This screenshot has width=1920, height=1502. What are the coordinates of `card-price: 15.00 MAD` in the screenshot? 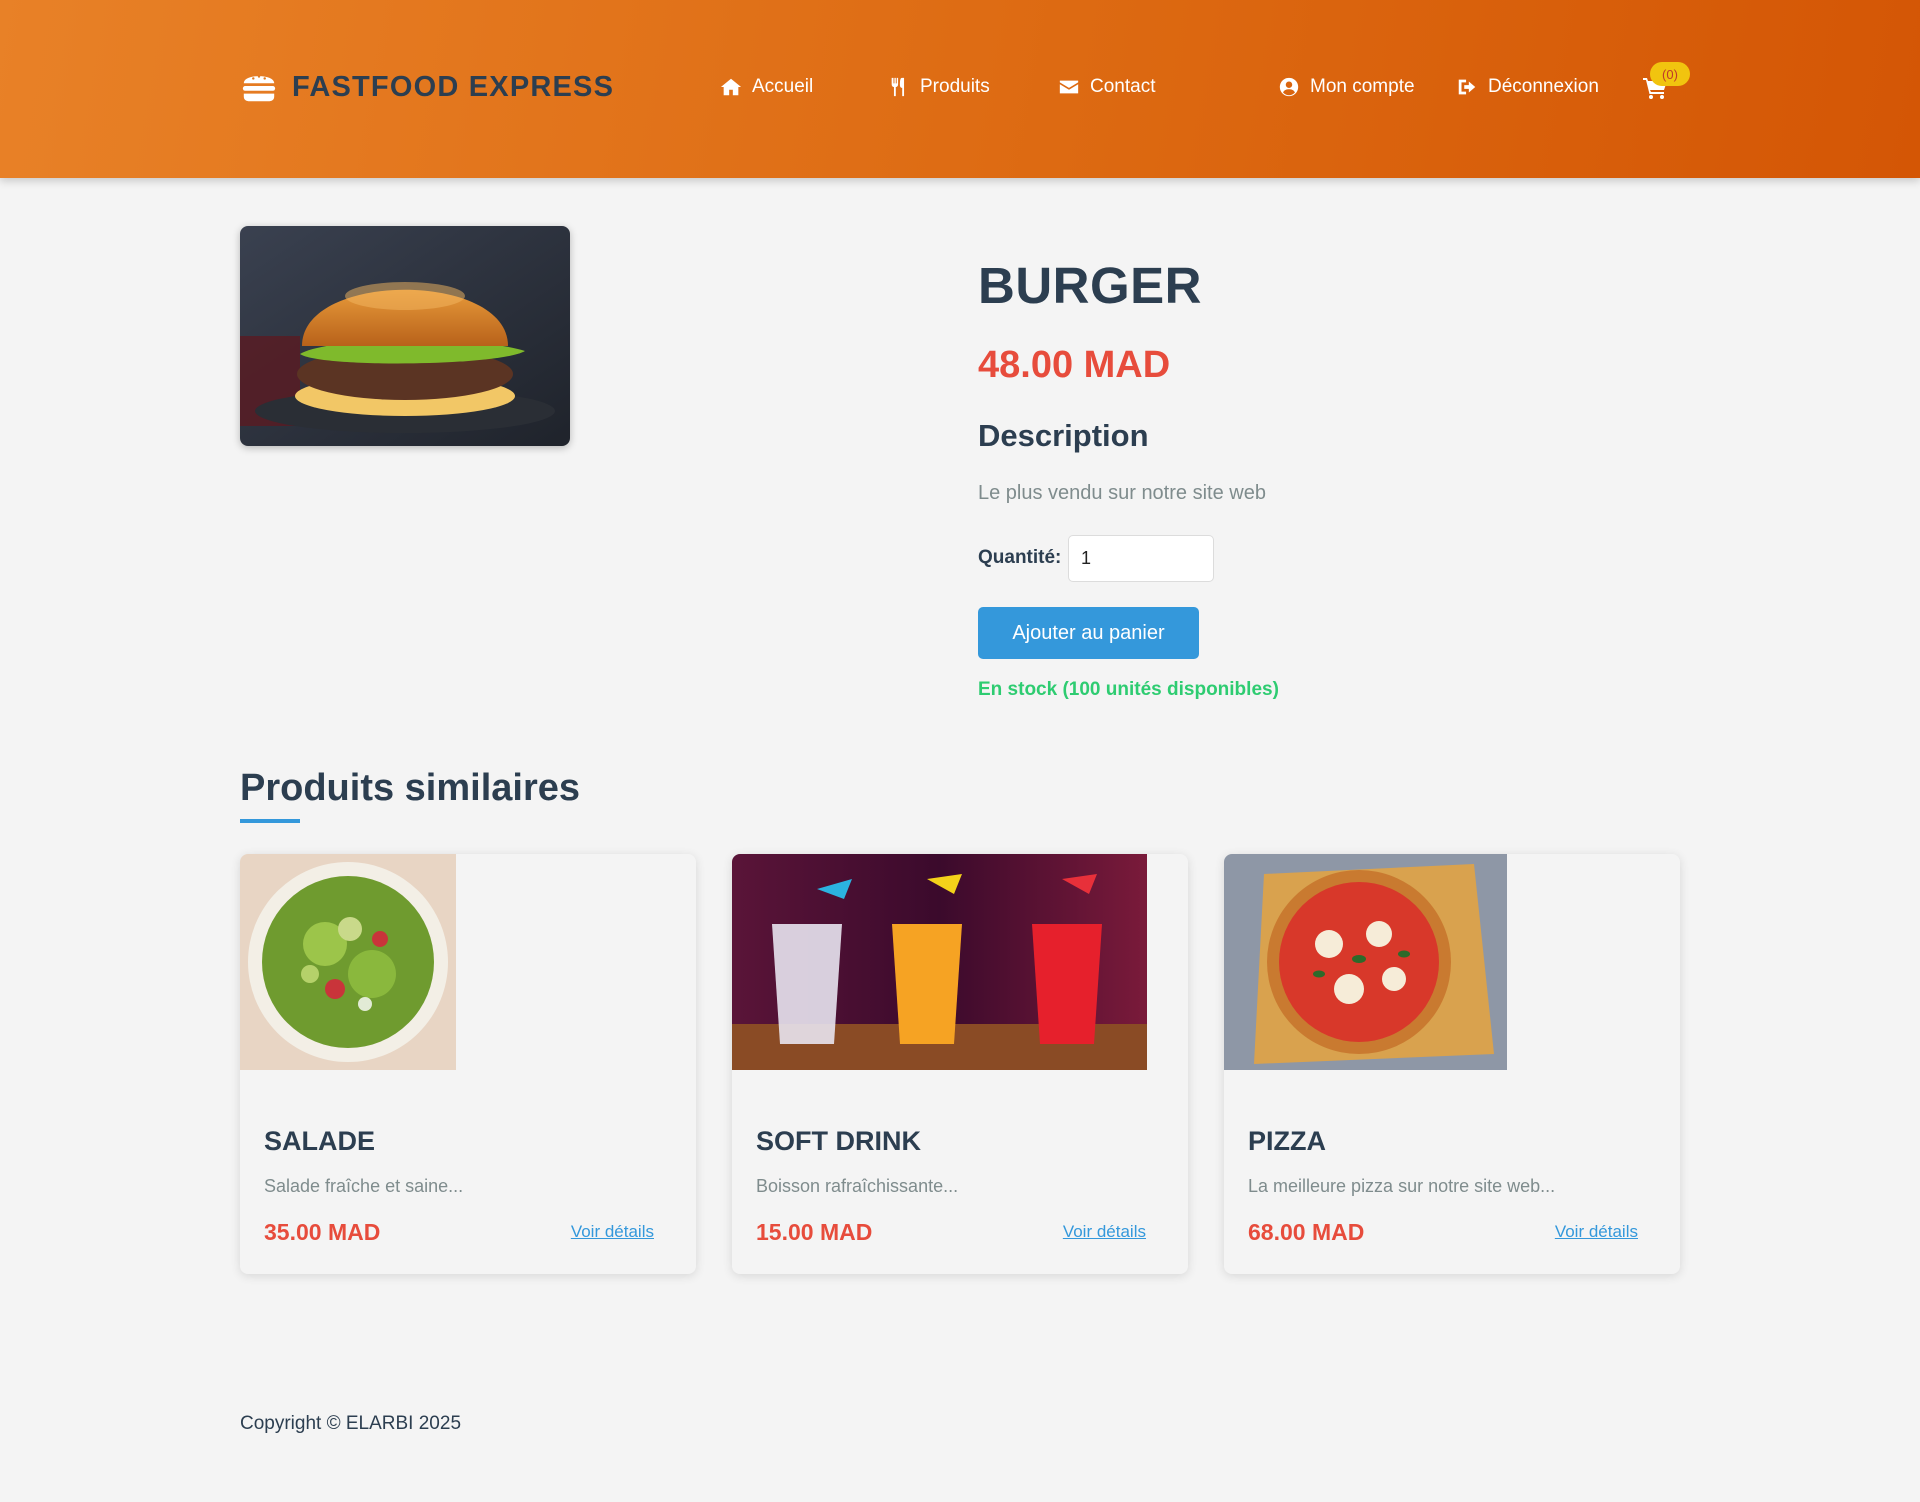 It's located at (814, 1232).